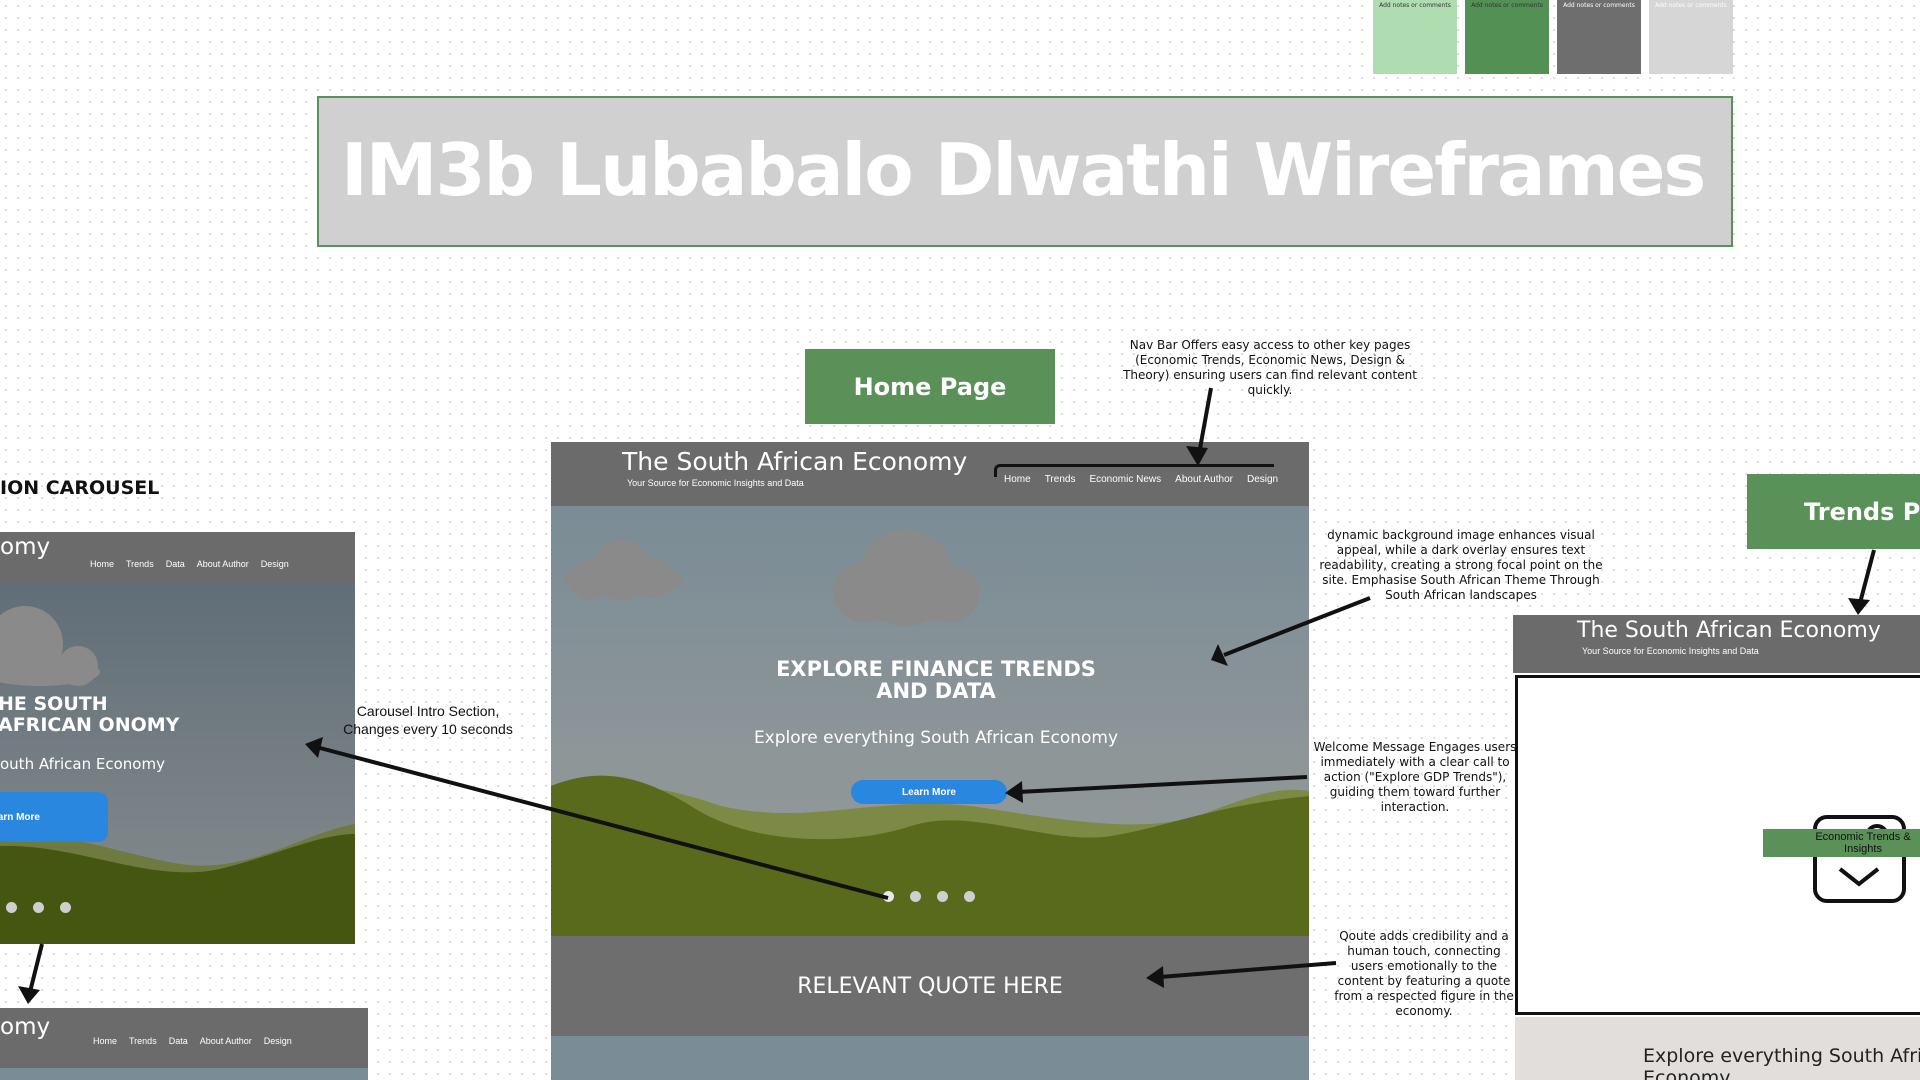 The image size is (1920, 1080). Describe the element at coordinates (80, 488) in the screenshot. I see `carousel-section-label: ION CAROUSEL` at that location.